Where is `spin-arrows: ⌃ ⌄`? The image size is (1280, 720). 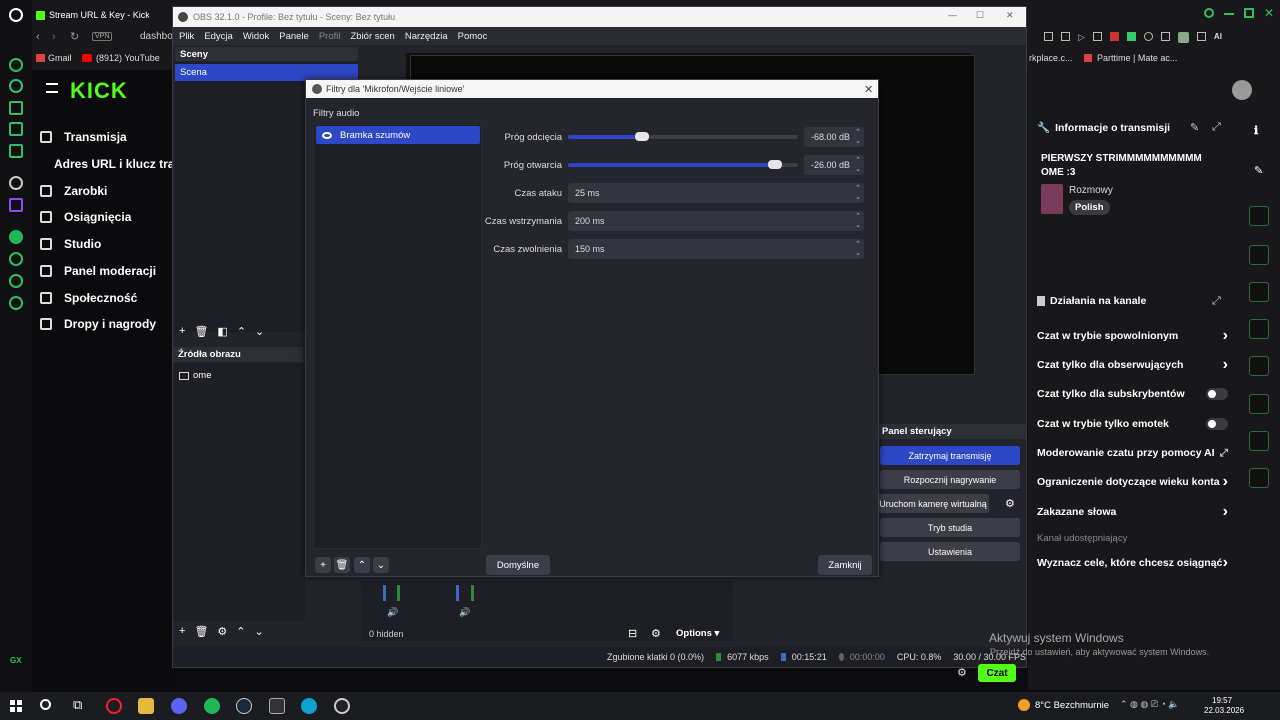 spin-arrows: ⌃ ⌄ is located at coordinates (858, 193).